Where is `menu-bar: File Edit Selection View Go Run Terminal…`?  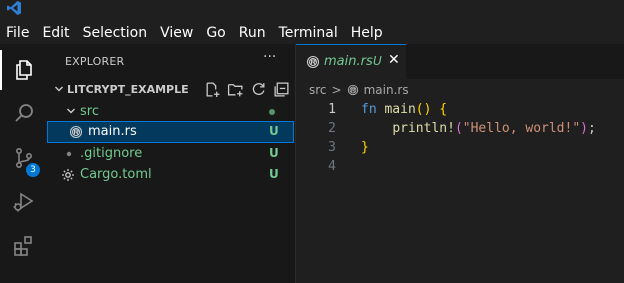 menu-bar: File Edit Selection View Go Run Terminal… is located at coordinates (312, 33).